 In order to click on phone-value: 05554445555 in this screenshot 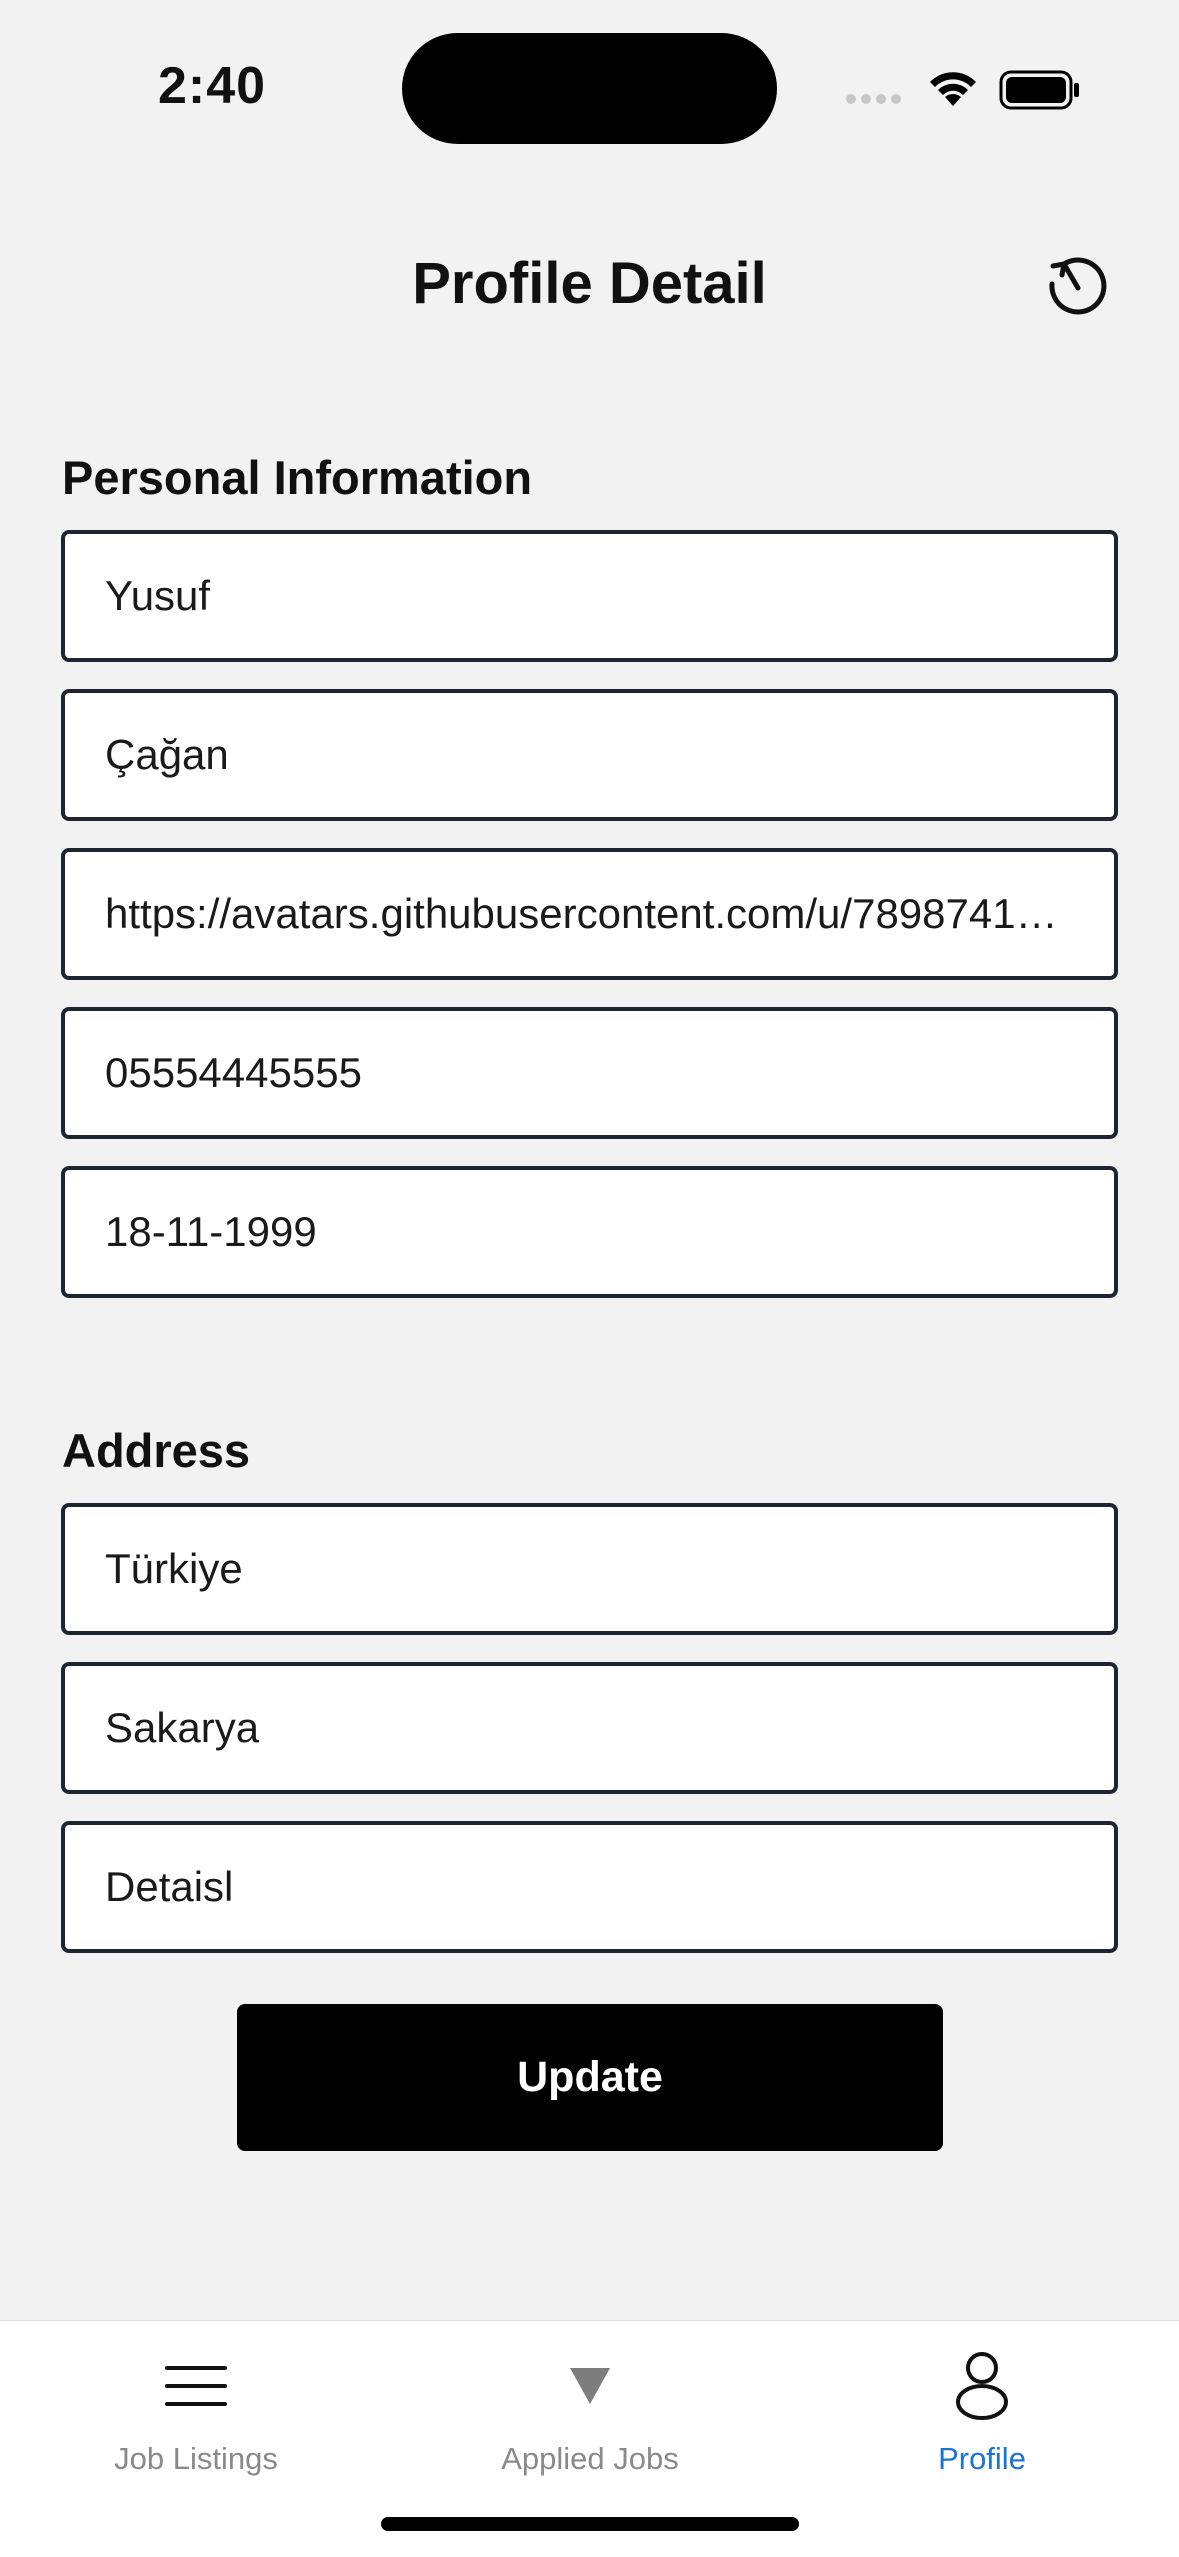, I will do `click(233, 1072)`.